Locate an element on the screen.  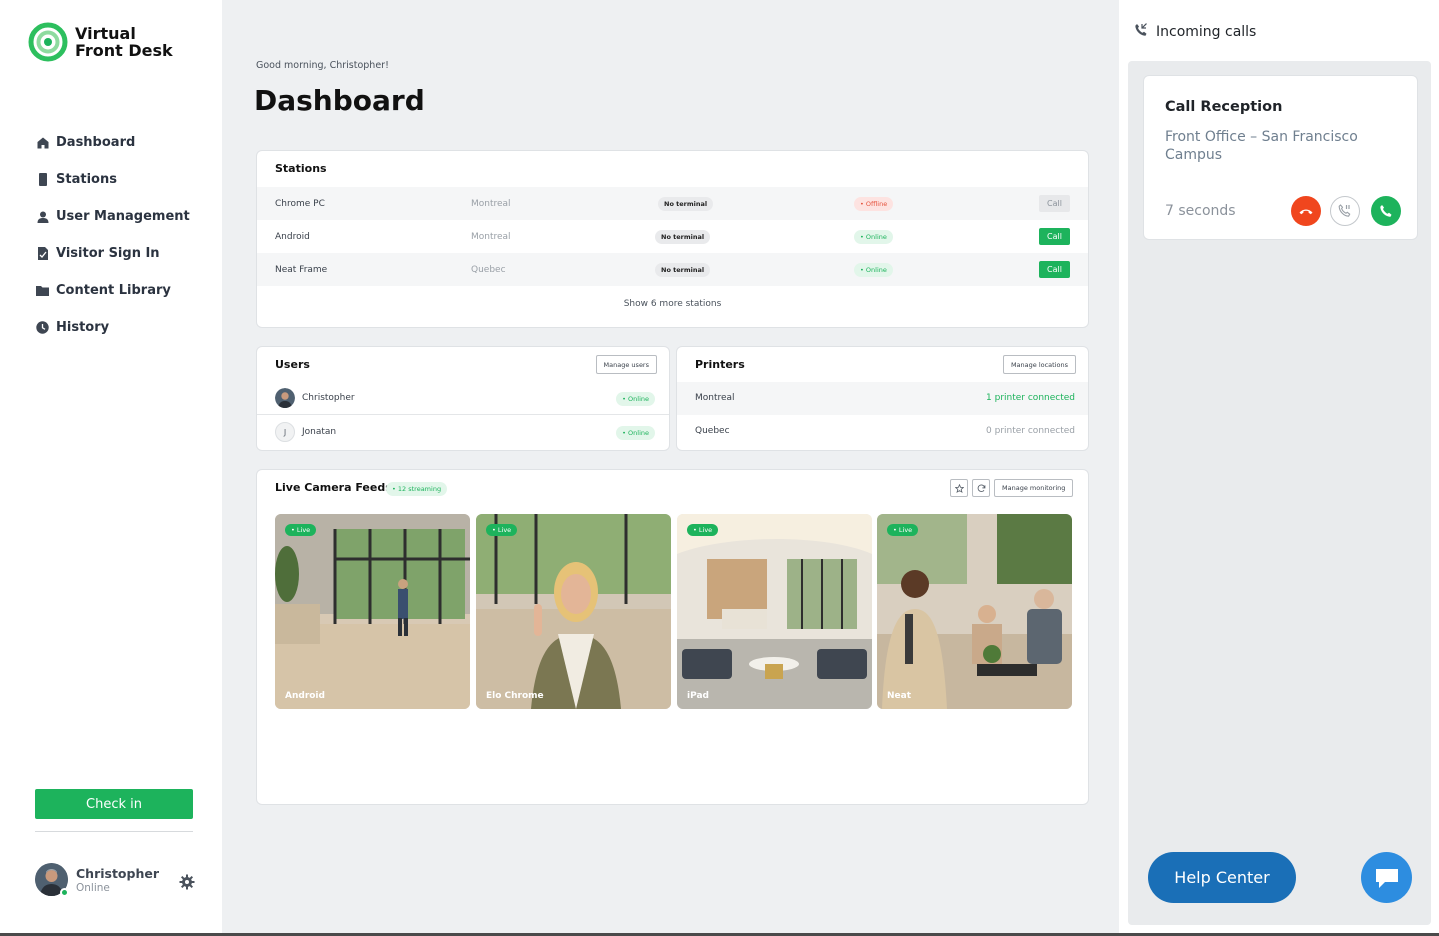
page-title: Dashboard is located at coordinates (339, 100).